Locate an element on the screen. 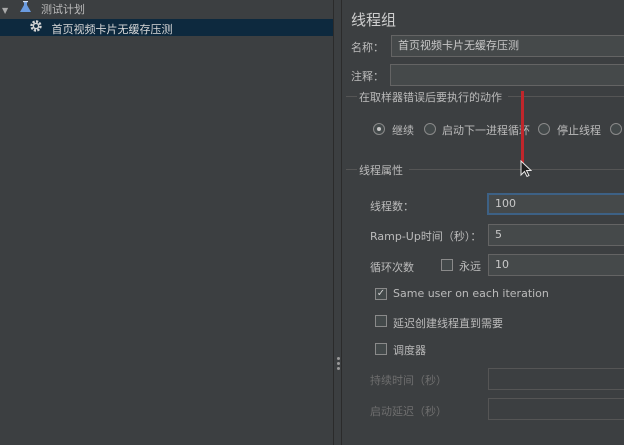  loop-label: 循环次数 is located at coordinates (392, 267).